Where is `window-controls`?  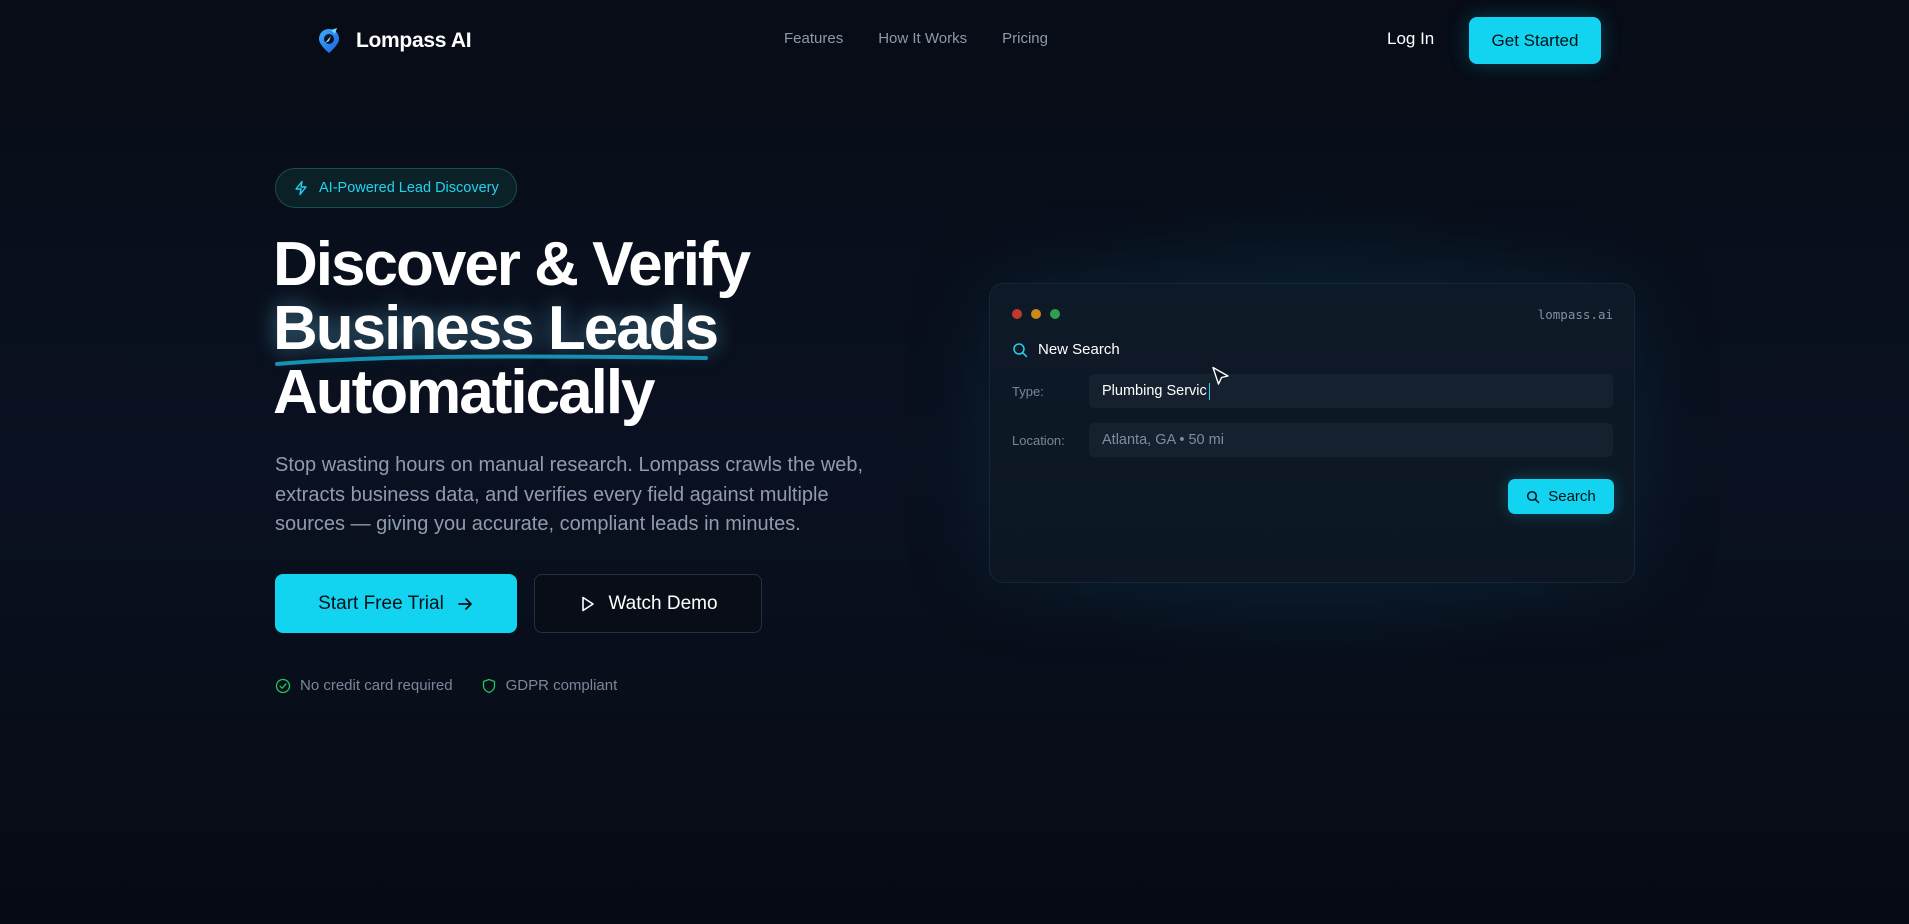 window-controls is located at coordinates (1036, 314).